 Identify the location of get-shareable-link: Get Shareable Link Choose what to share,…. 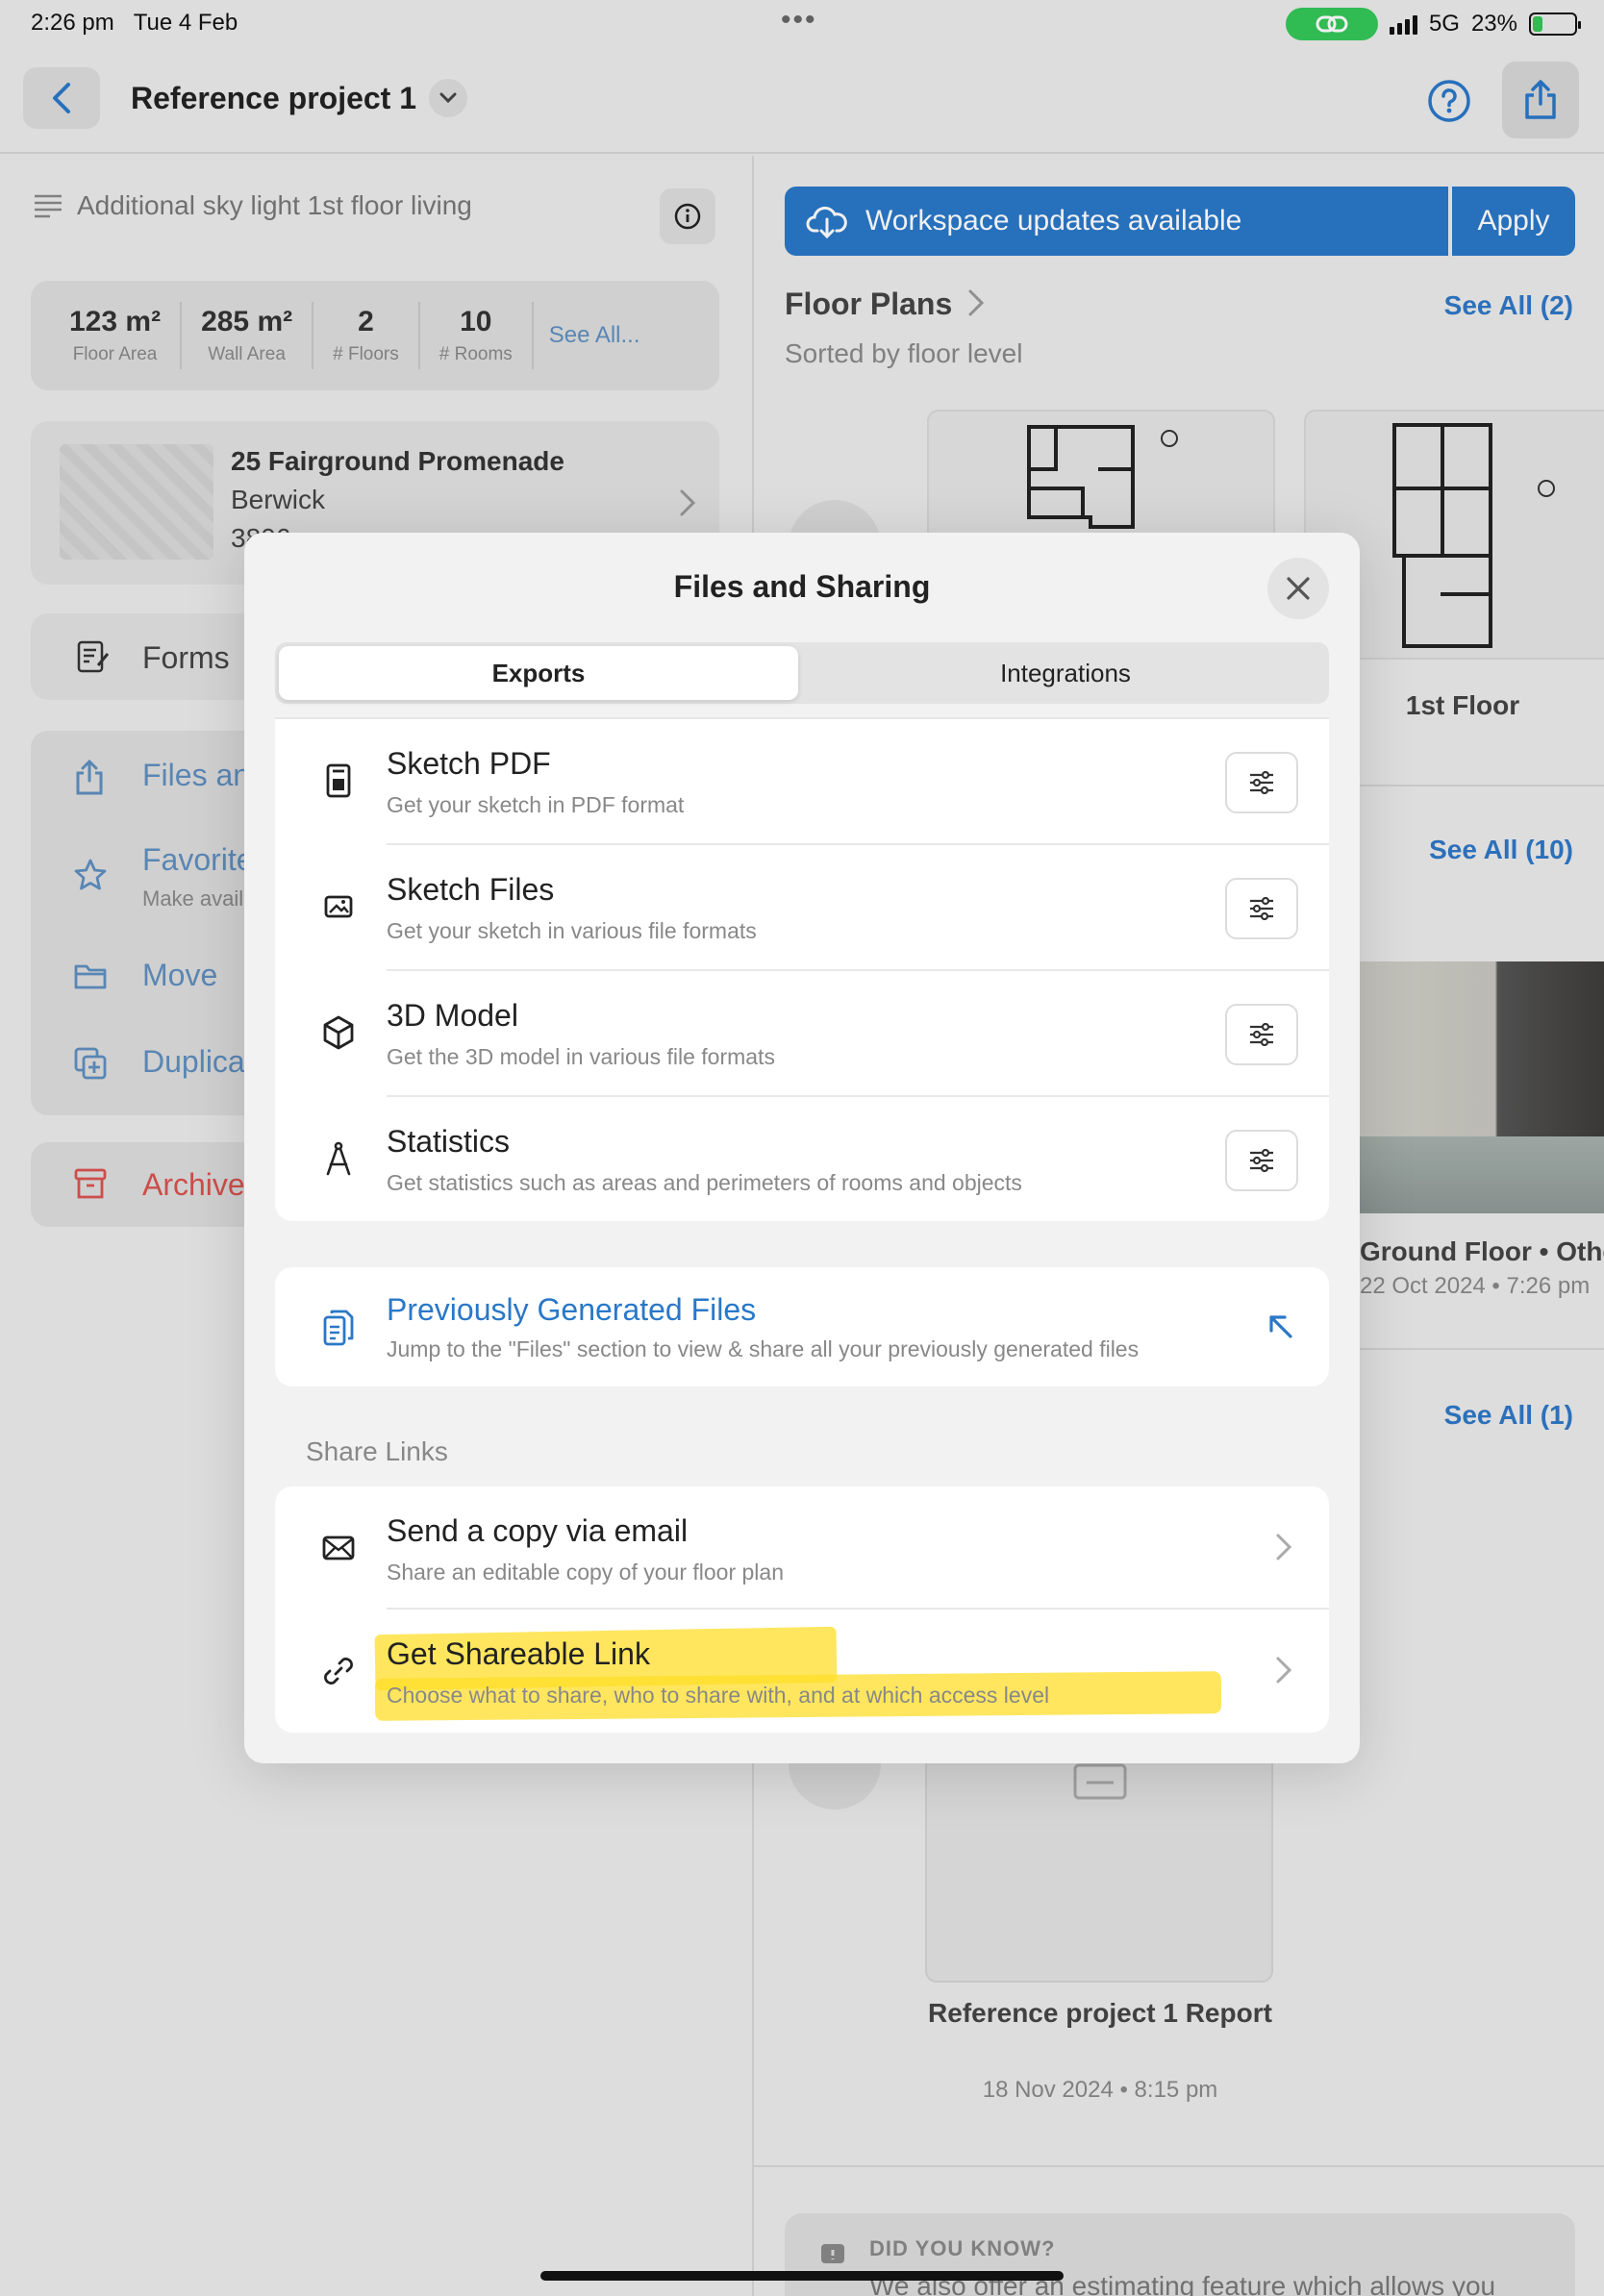
(802, 1671).